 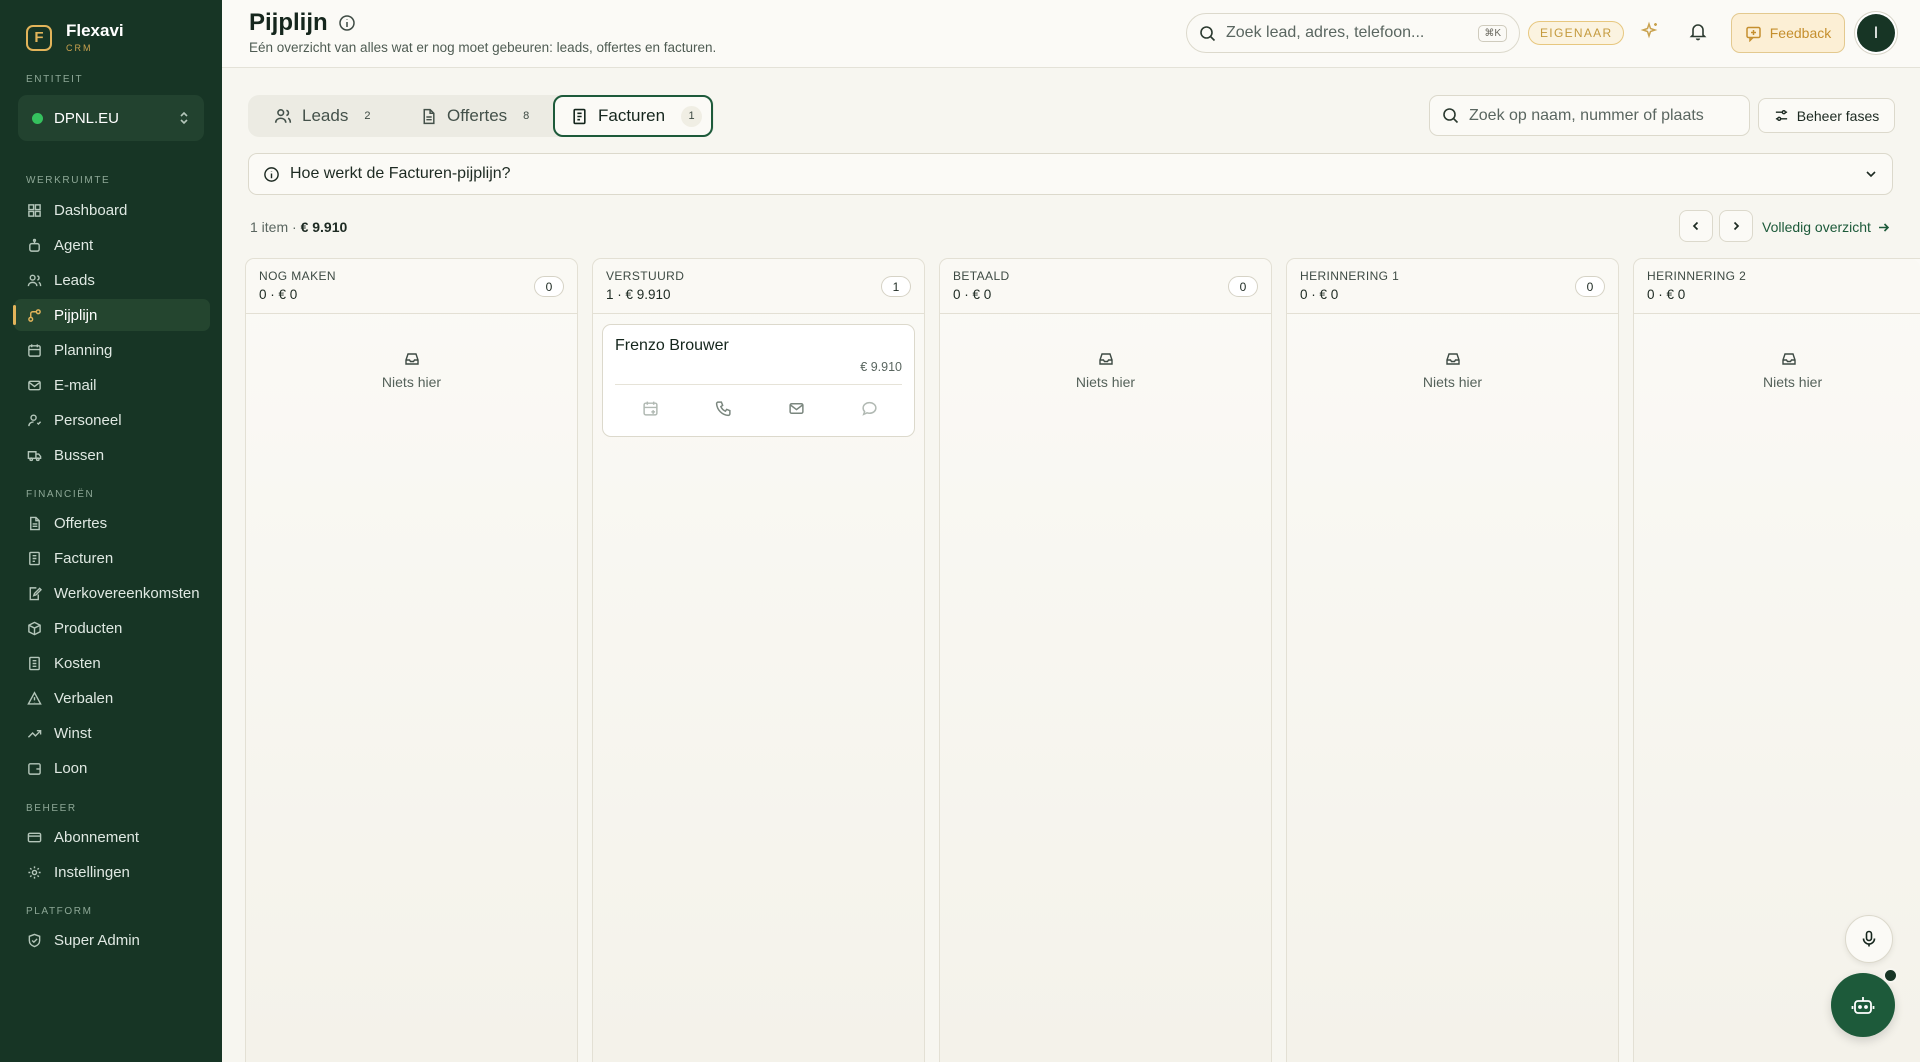 I want to click on feedback-button: Feedback, so click(x=1788, y=33).